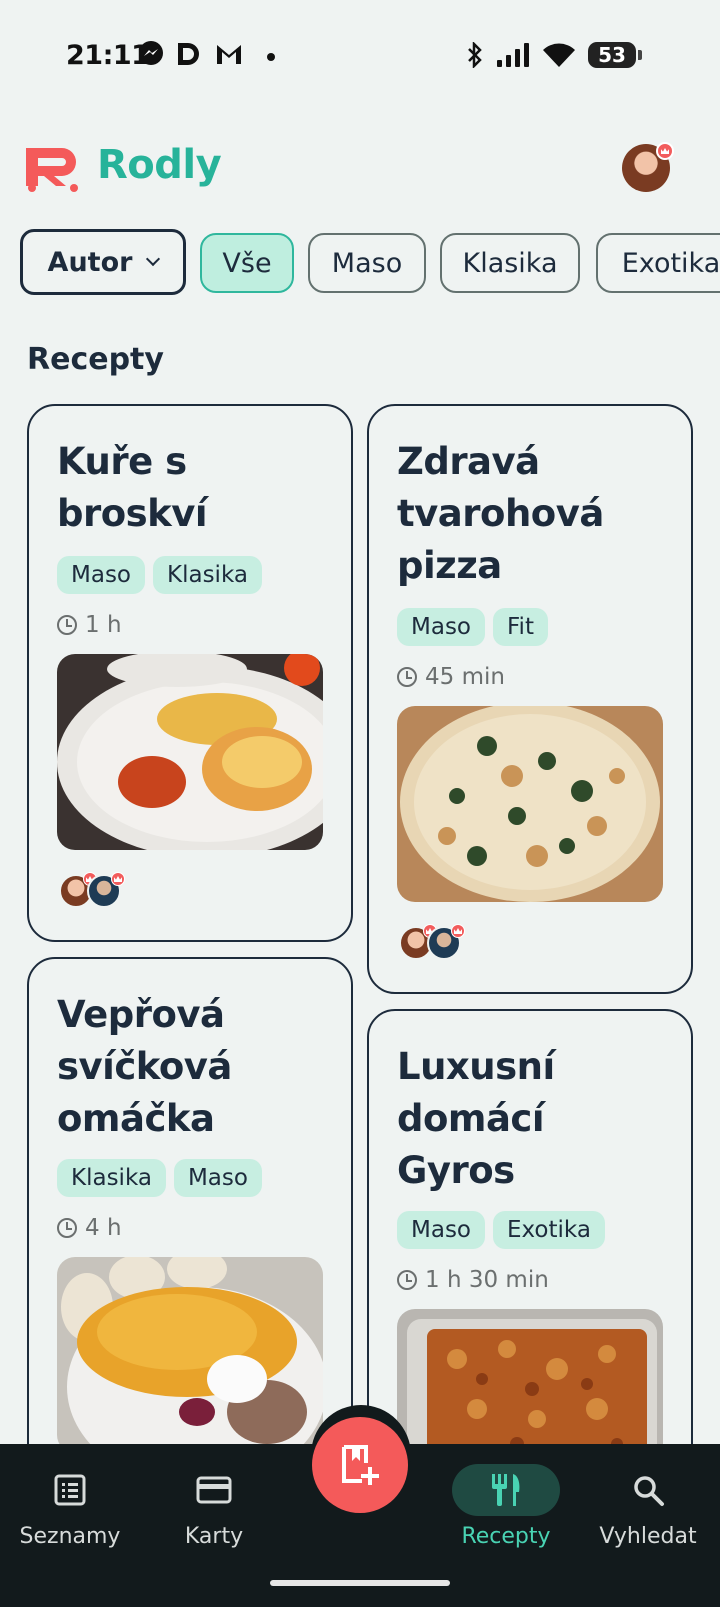 This screenshot has width=720, height=1607. I want to click on notification-dot-icon, so click(271, 57).